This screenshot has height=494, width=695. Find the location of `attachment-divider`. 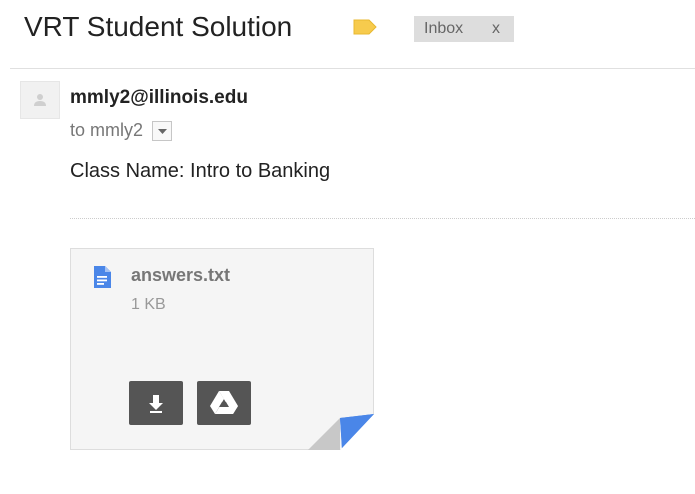

attachment-divider is located at coordinates (382, 218).